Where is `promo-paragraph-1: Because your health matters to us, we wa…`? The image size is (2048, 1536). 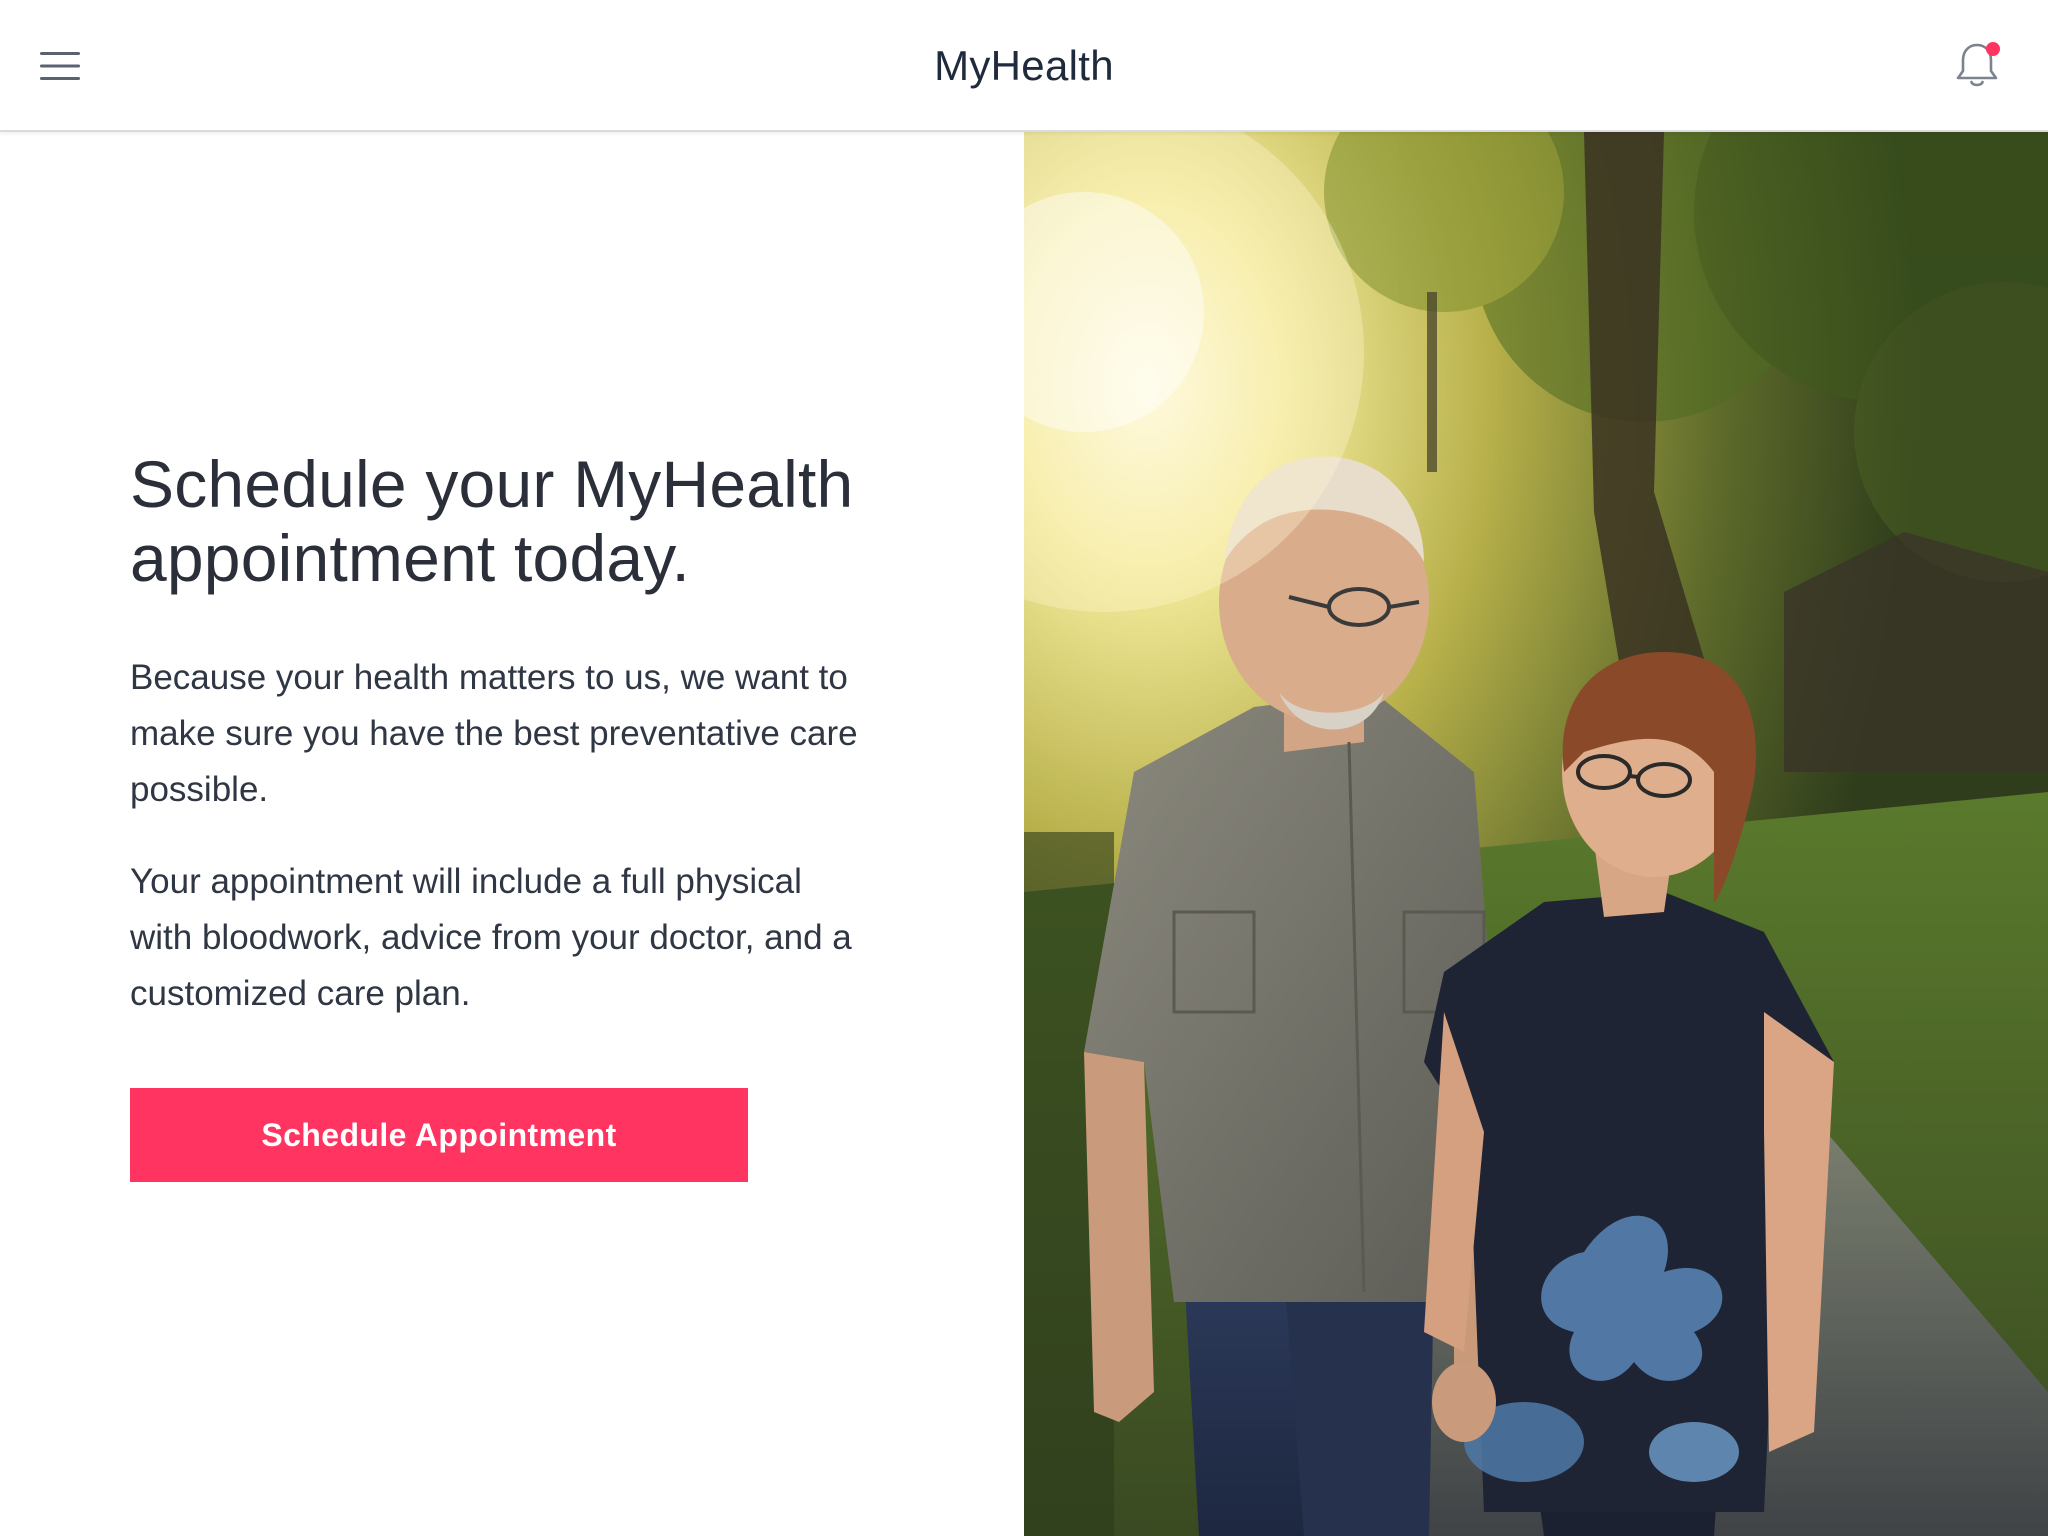 promo-paragraph-1: Because your health matters to us, we wa… is located at coordinates (494, 733).